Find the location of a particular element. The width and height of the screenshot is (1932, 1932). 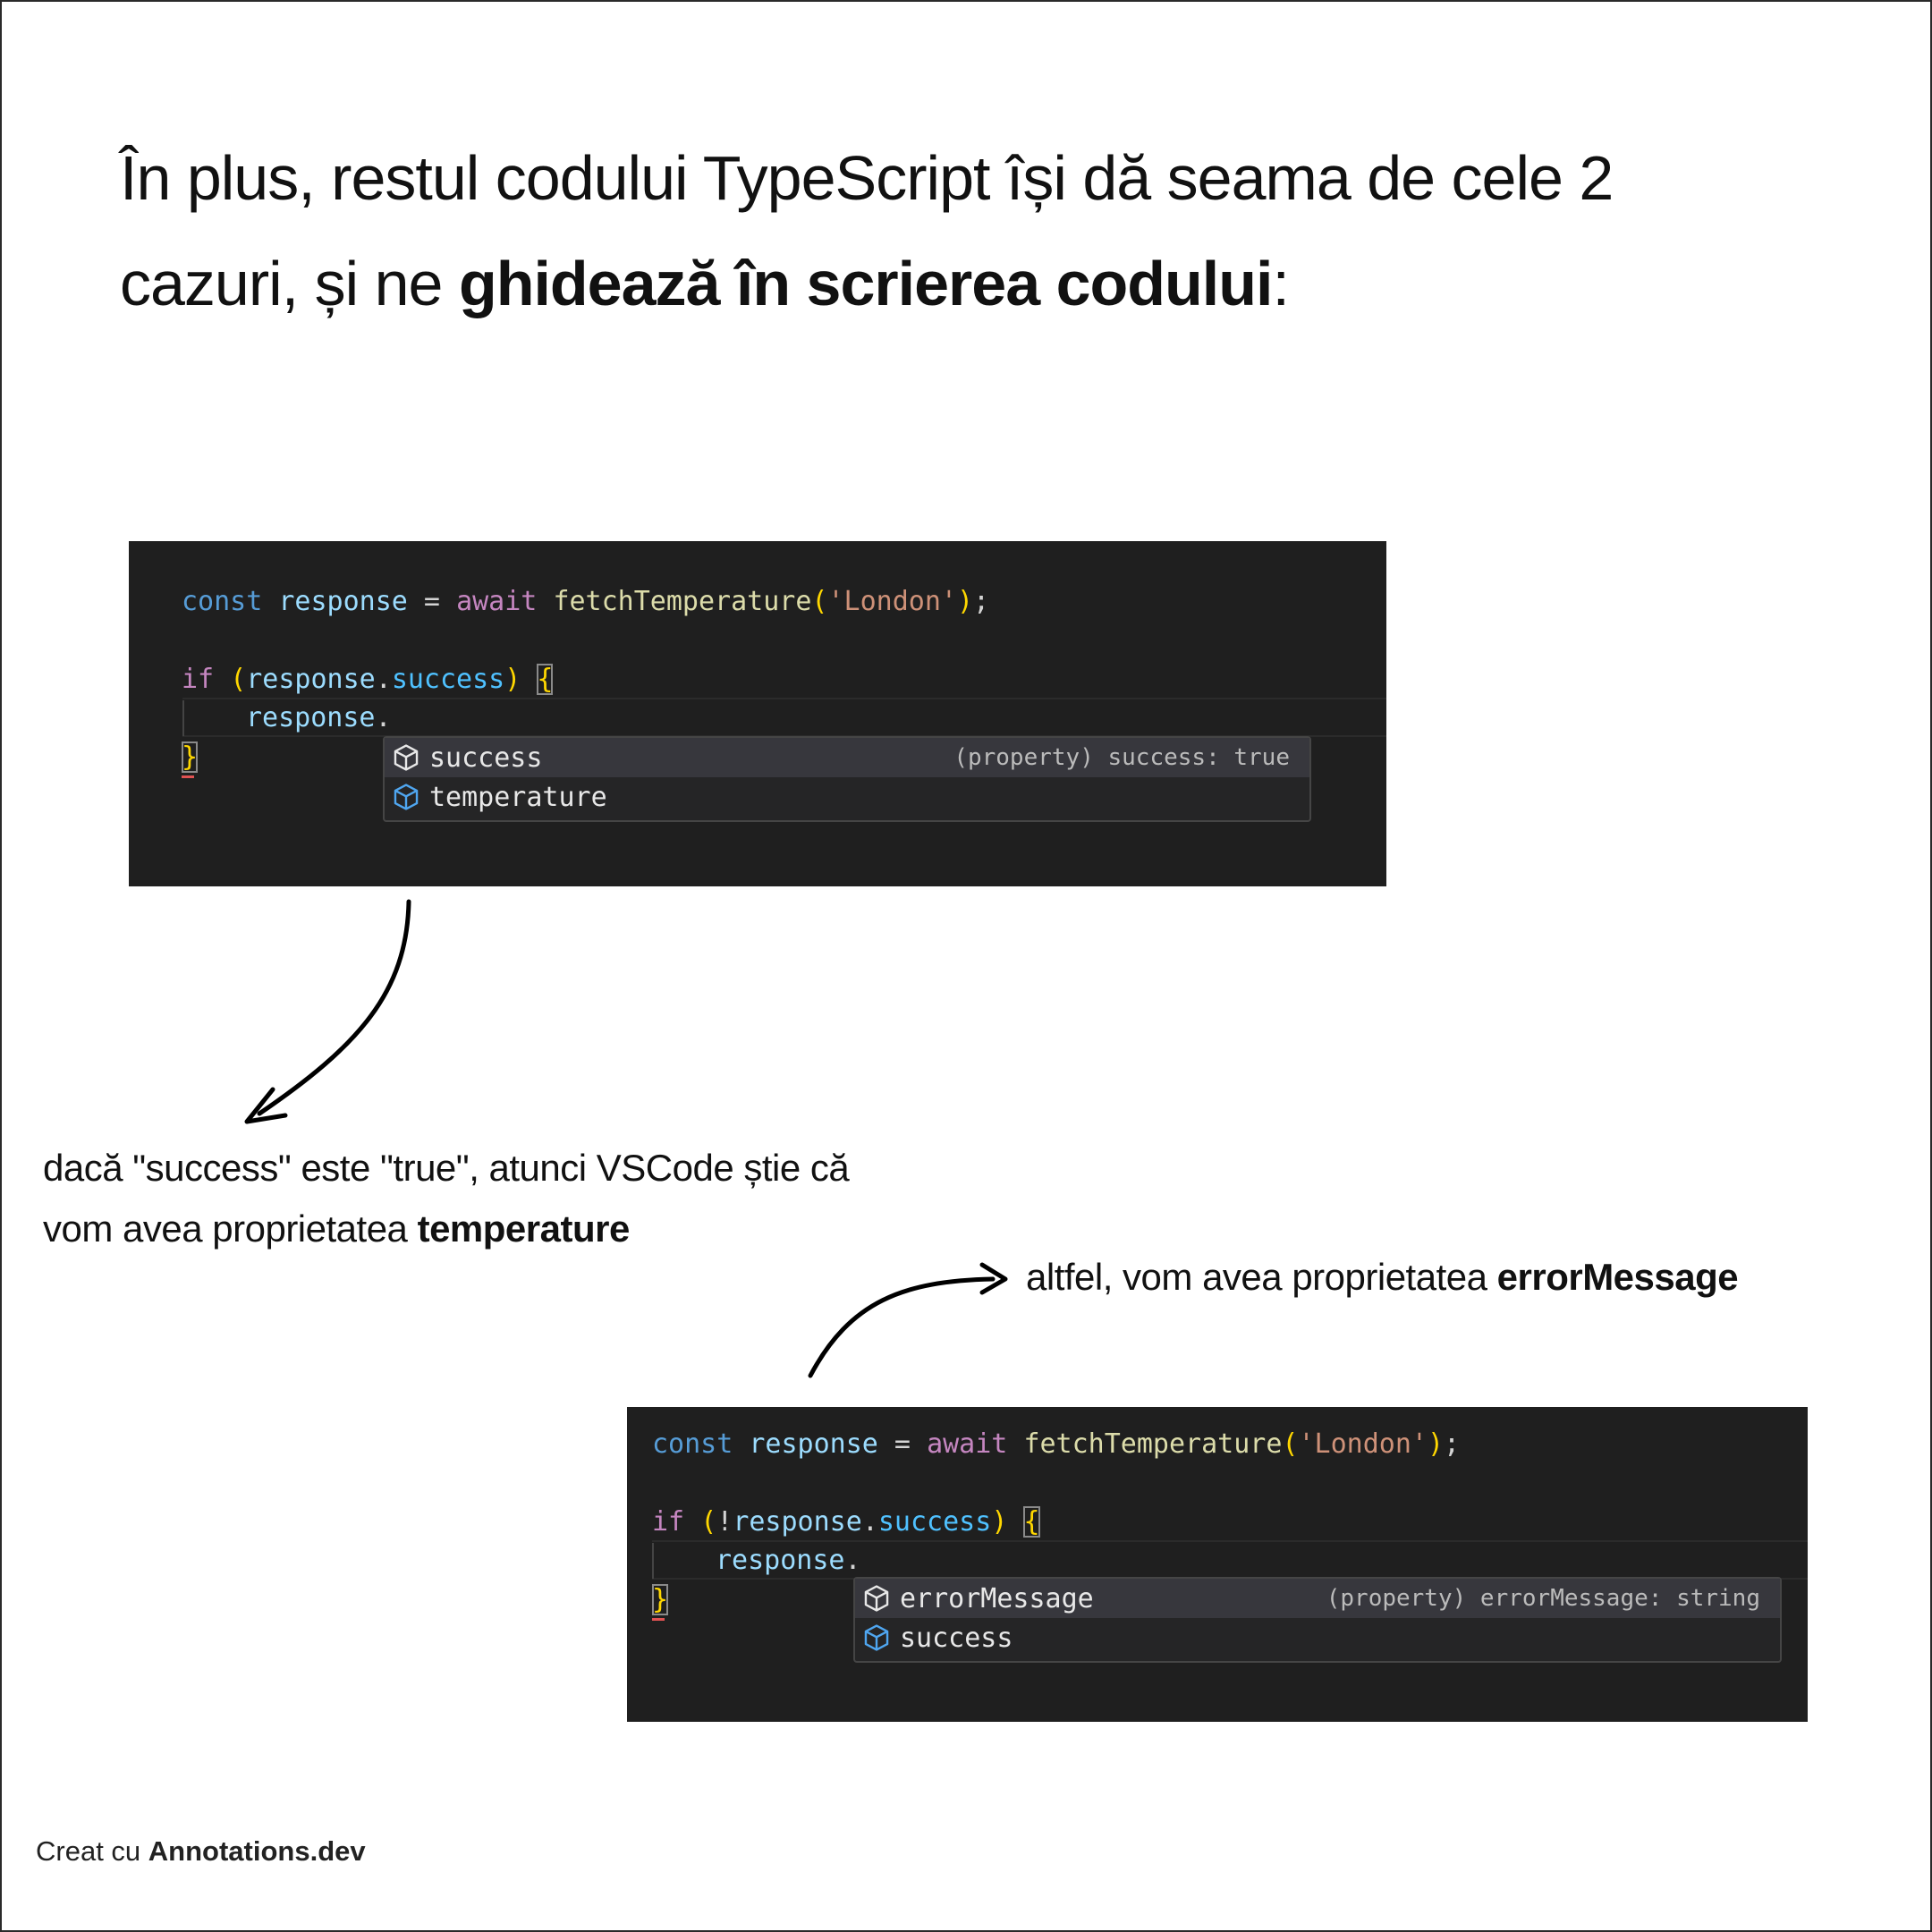

keyword-const: const is located at coordinates (692, 1444).